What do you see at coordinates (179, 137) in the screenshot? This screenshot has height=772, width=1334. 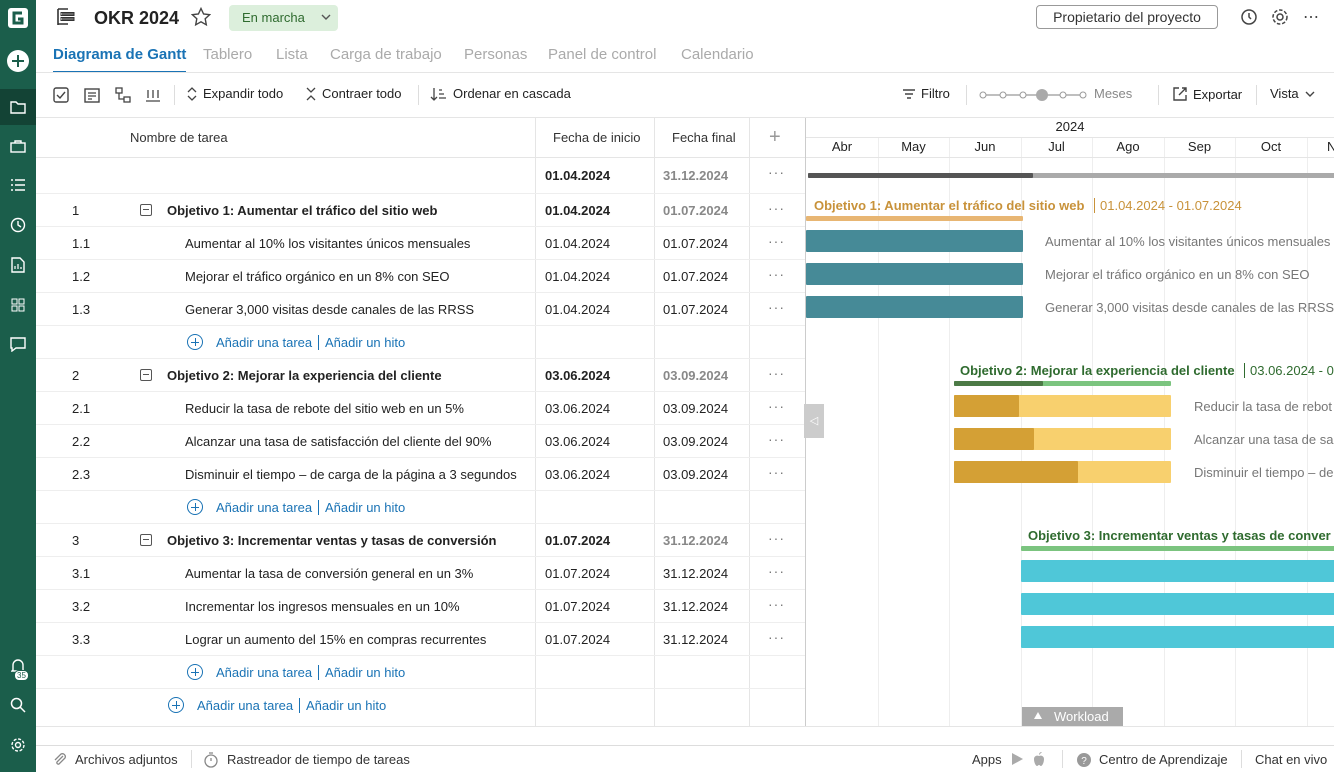 I see `column-header-task-name: Nombre de tarea` at bounding box center [179, 137].